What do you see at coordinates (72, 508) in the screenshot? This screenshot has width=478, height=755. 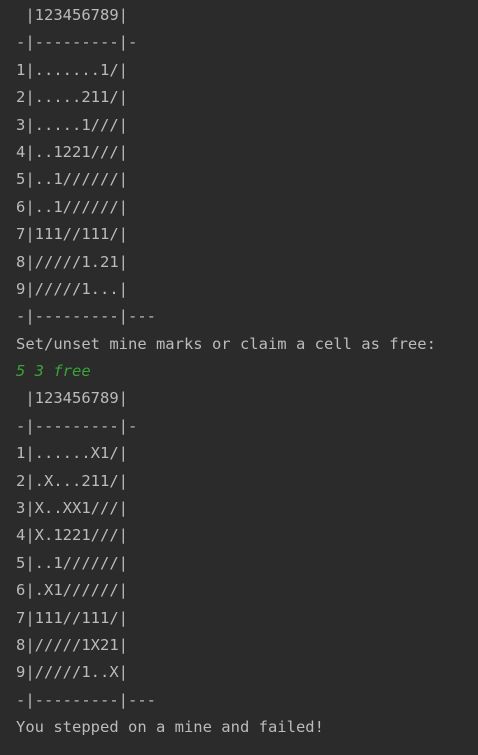 I see `board-row-3: 3|X..XX1///|` at bounding box center [72, 508].